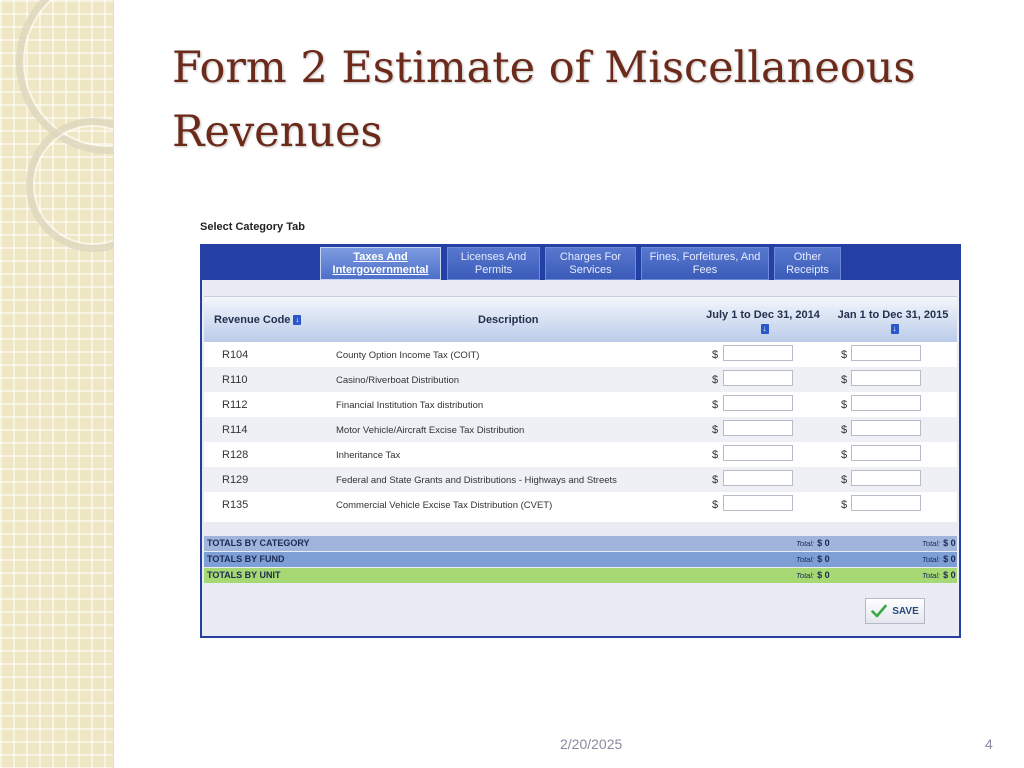  What do you see at coordinates (893, 315) in the screenshot?
I see `column-header-label: Jan 1 to Dec 31, 2015` at bounding box center [893, 315].